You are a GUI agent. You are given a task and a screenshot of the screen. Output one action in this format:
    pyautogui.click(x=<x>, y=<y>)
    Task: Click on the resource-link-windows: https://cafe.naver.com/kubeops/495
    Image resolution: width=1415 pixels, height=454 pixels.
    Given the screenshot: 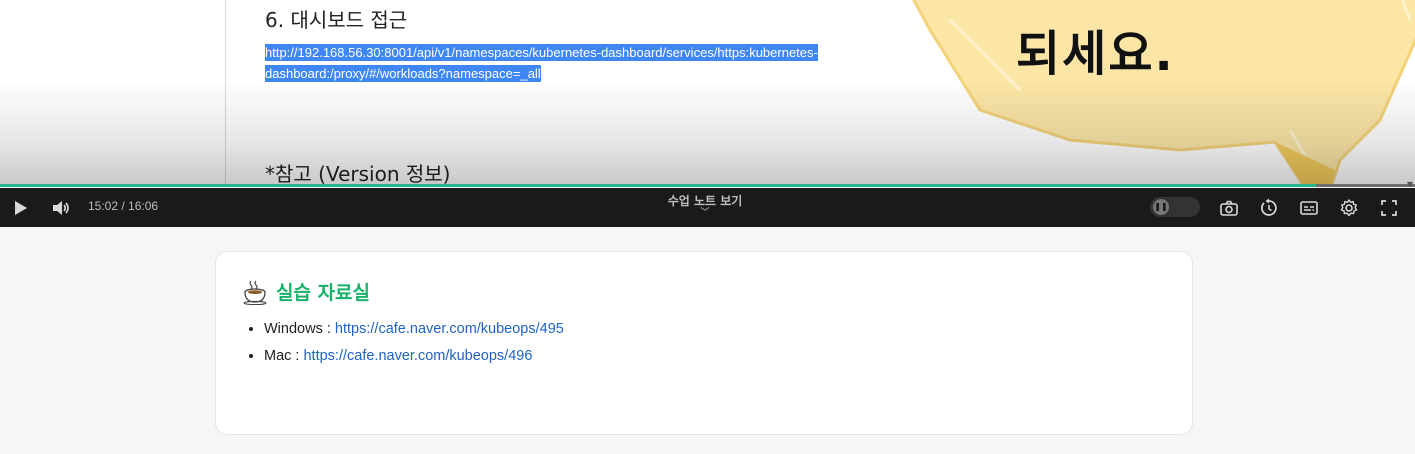 What is the action you would take?
    pyautogui.click(x=449, y=329)
    